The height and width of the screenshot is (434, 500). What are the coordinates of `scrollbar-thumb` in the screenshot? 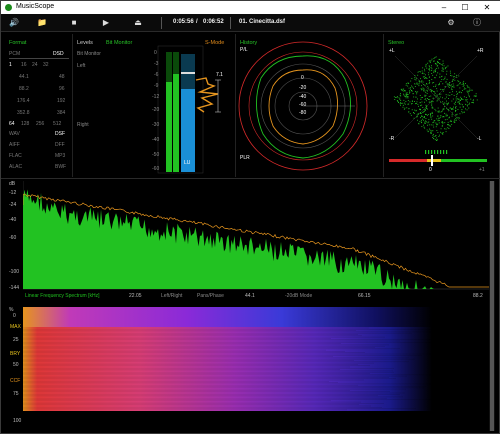 It's located at (492, 306).